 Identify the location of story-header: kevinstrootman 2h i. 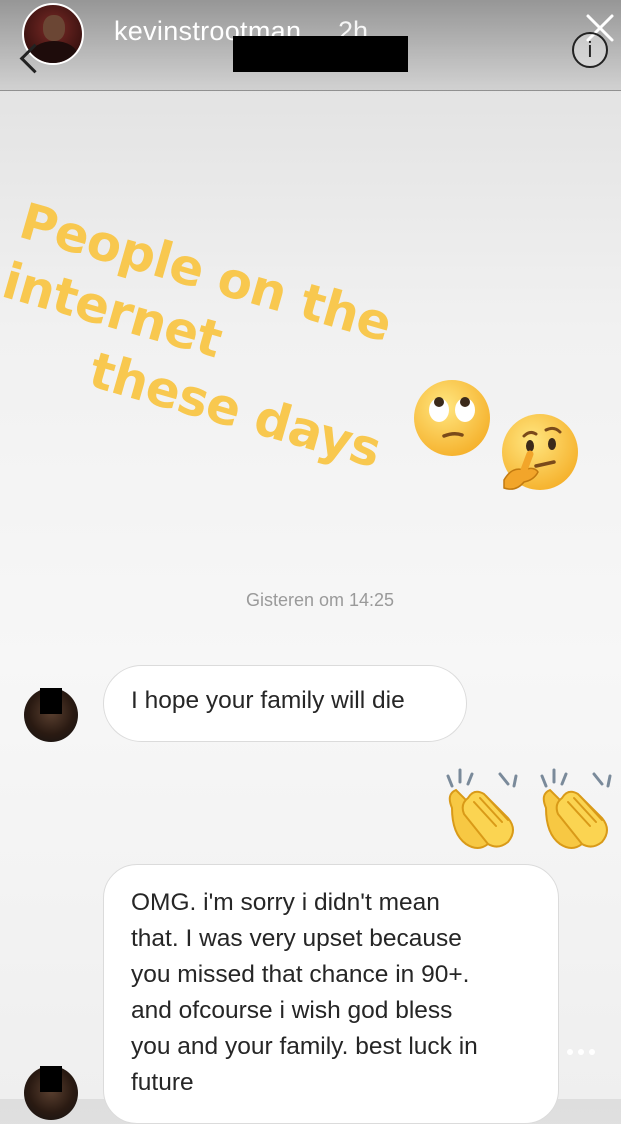
(310, 45).